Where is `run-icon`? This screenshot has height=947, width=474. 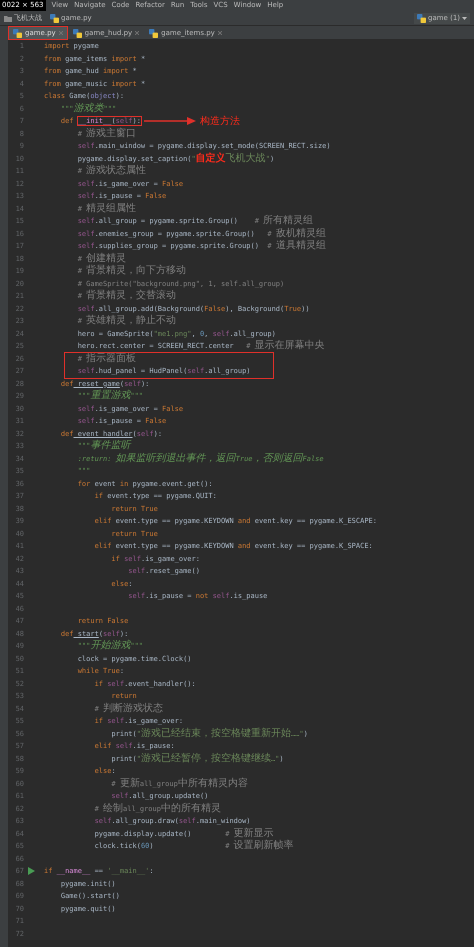 run-icon is located at coordinates (31, 871).